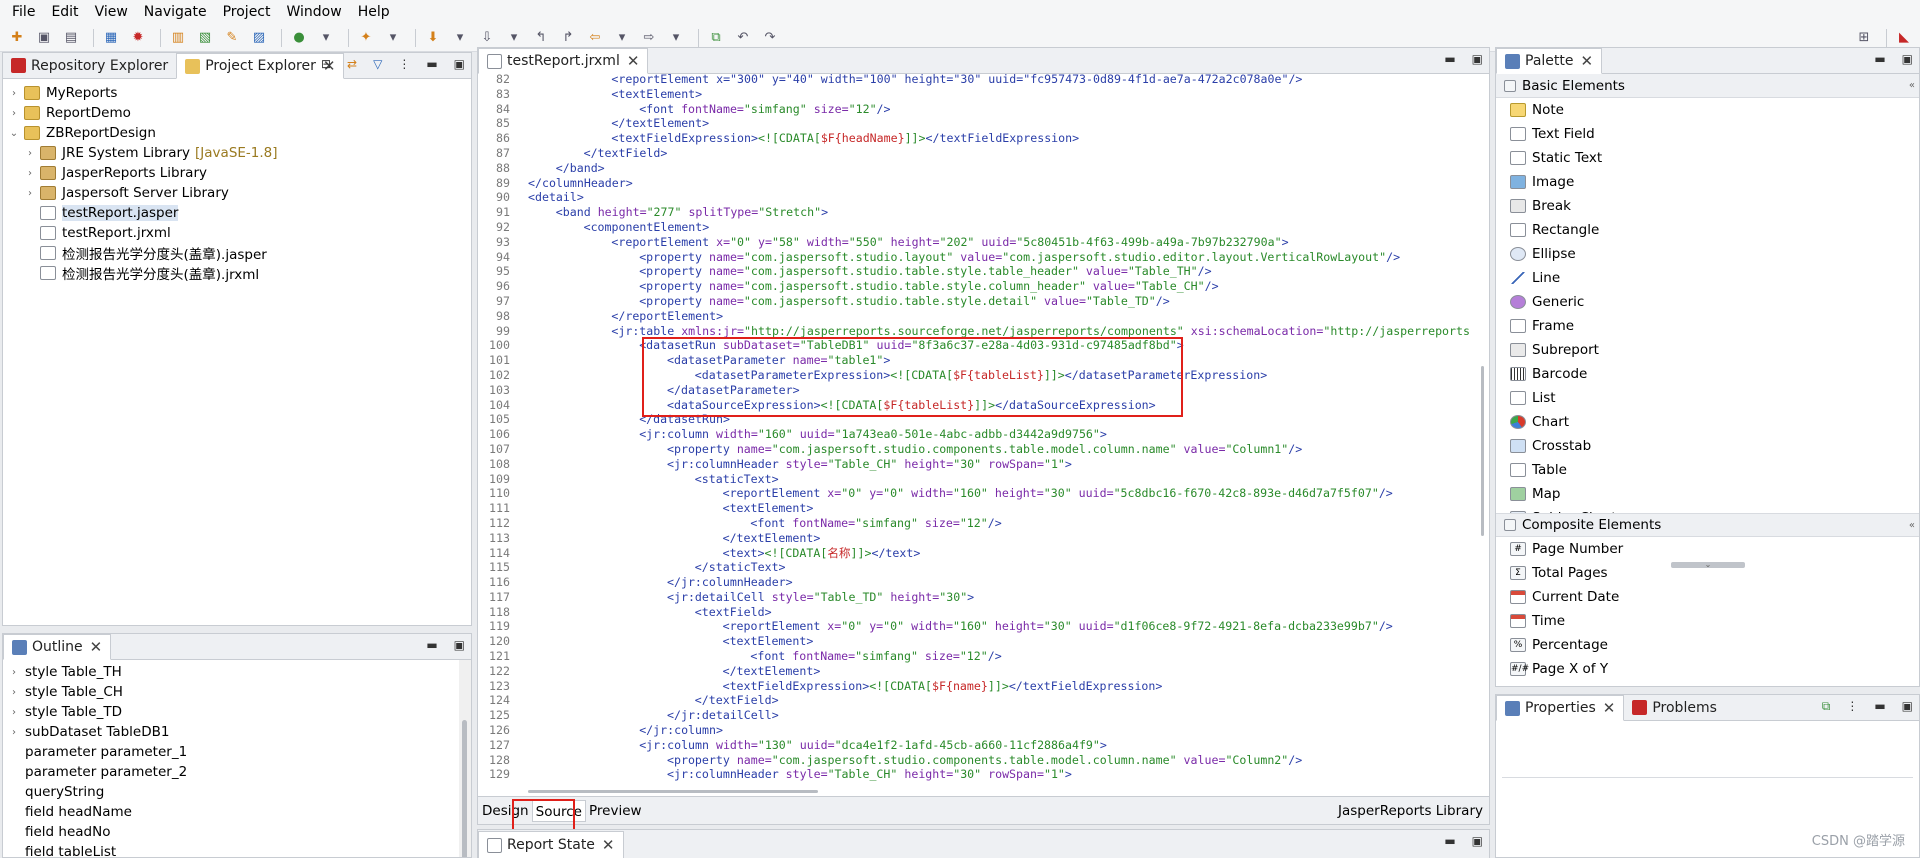 The image size is (1920, 858). I want to click on forward-icon: ⇨, so click(649, 38).